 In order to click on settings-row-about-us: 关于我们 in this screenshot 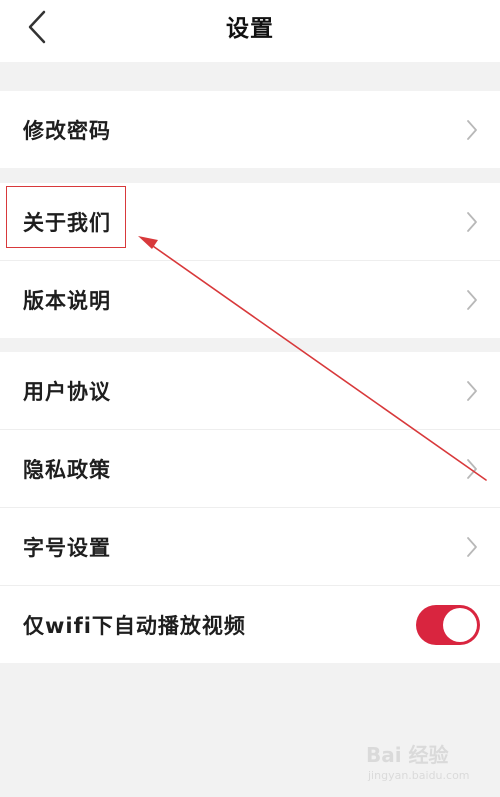, I will do `click(250, 222)`.